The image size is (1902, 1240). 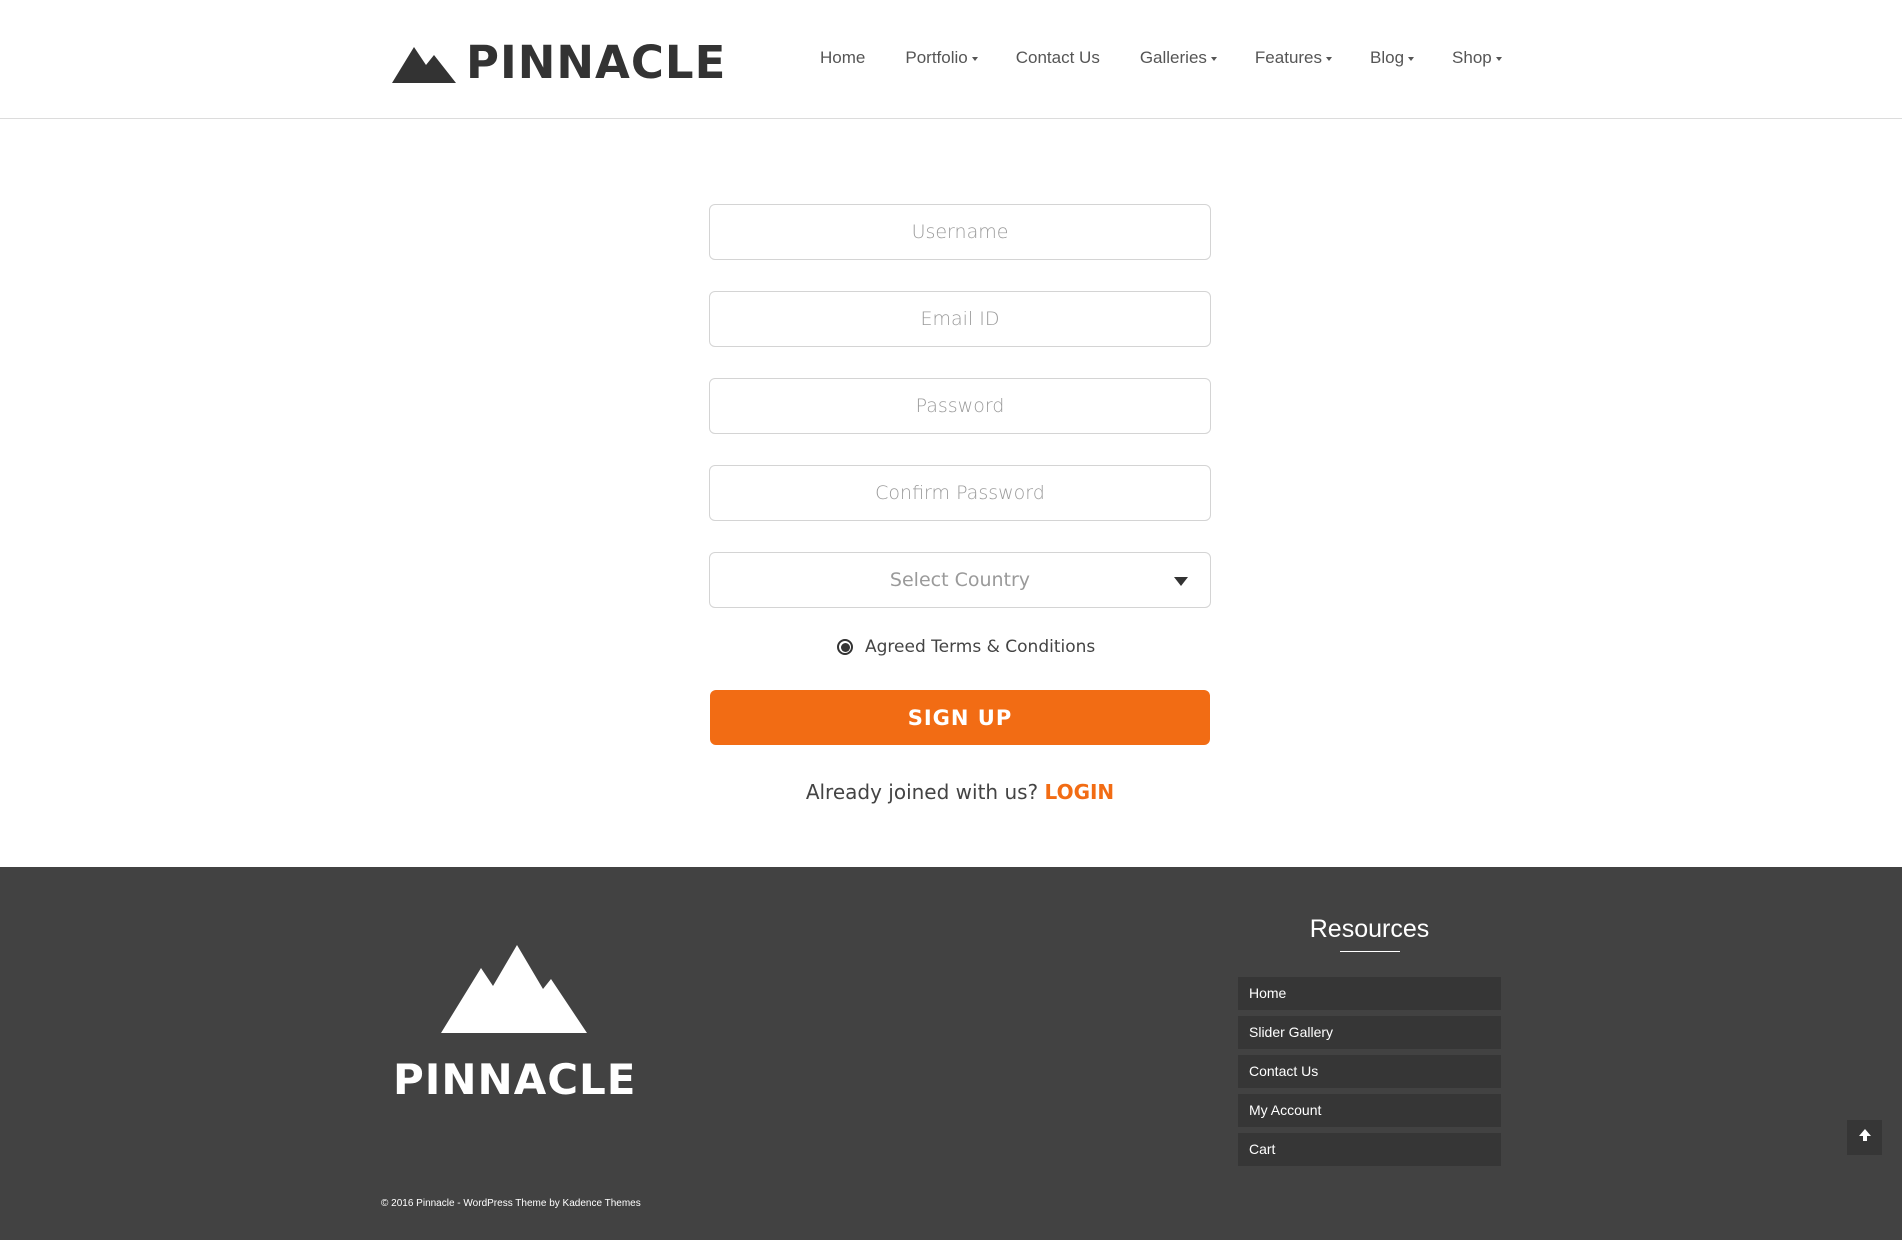 I want to click on nav-label: Contact Us, so click(x=1057, y=57).